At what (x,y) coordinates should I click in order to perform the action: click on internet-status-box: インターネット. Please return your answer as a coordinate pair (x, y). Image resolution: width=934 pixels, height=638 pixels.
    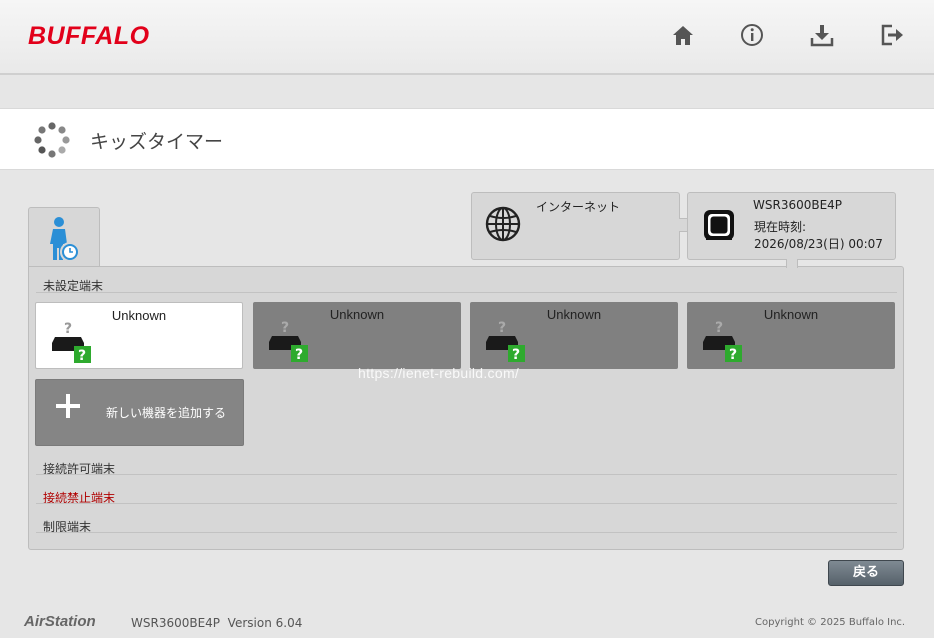
    Looking at the image, I should click on (575, 226).